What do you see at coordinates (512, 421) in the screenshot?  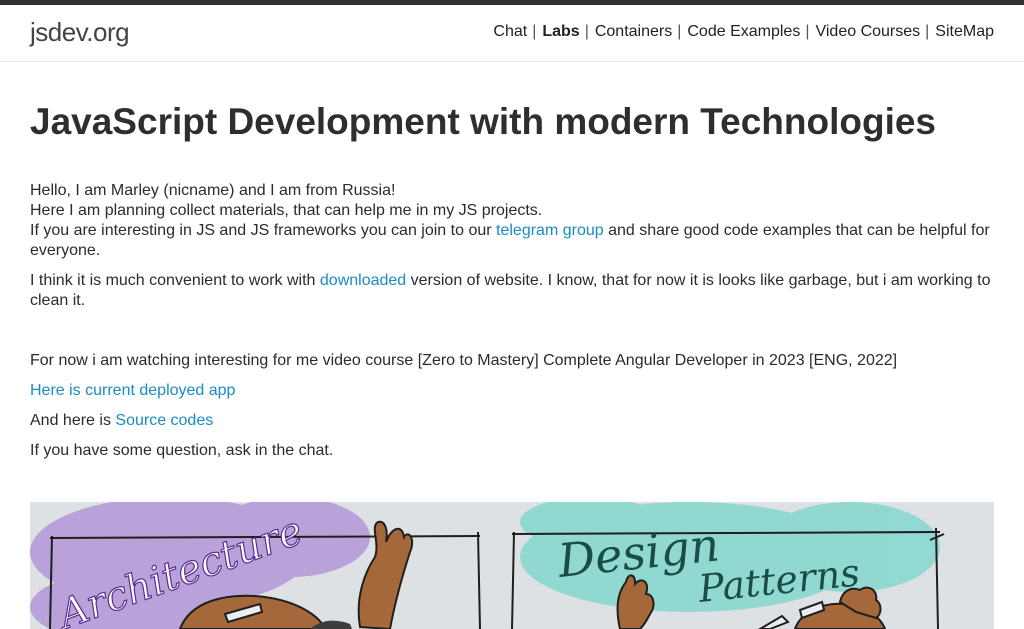 I see `source-paragraph: And here is Source codes` at bounding box center [512, 421].